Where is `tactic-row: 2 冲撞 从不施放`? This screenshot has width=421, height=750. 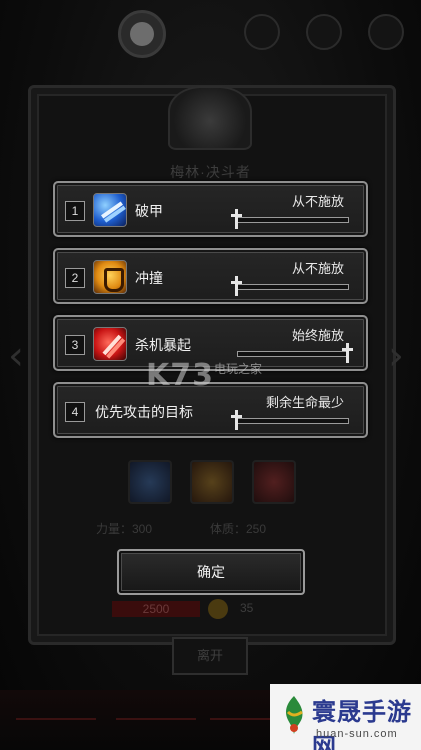 tactic-row: 2 冲撞 从不施放 is located at coordinates (210, 276).